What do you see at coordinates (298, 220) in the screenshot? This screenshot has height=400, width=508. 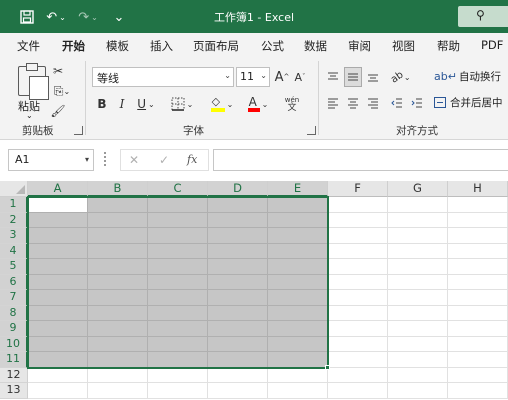 I see `cell-e2` at bounding box center [298, 220].